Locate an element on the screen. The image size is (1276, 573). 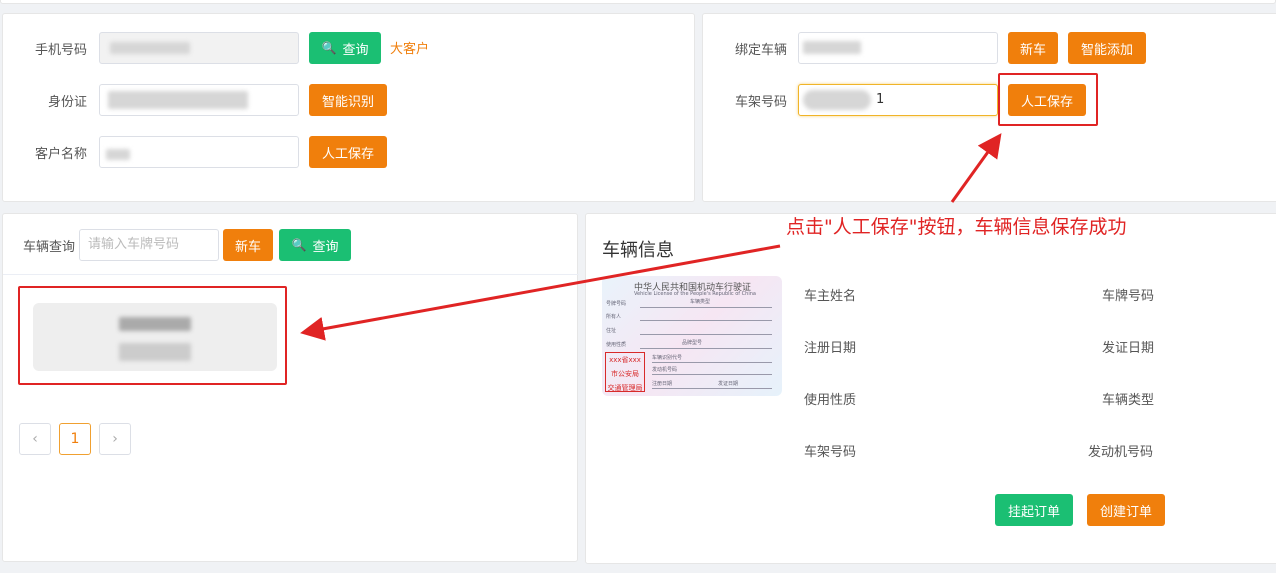
id-input is located at coordinates (199, 100).